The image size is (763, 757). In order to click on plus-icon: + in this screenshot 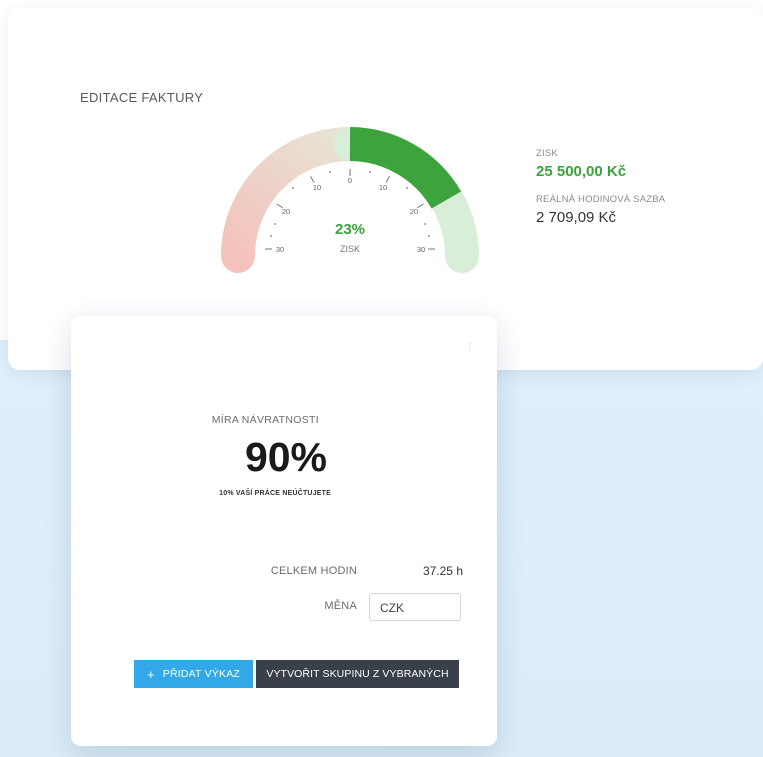, I will do `click(150, 674)`.